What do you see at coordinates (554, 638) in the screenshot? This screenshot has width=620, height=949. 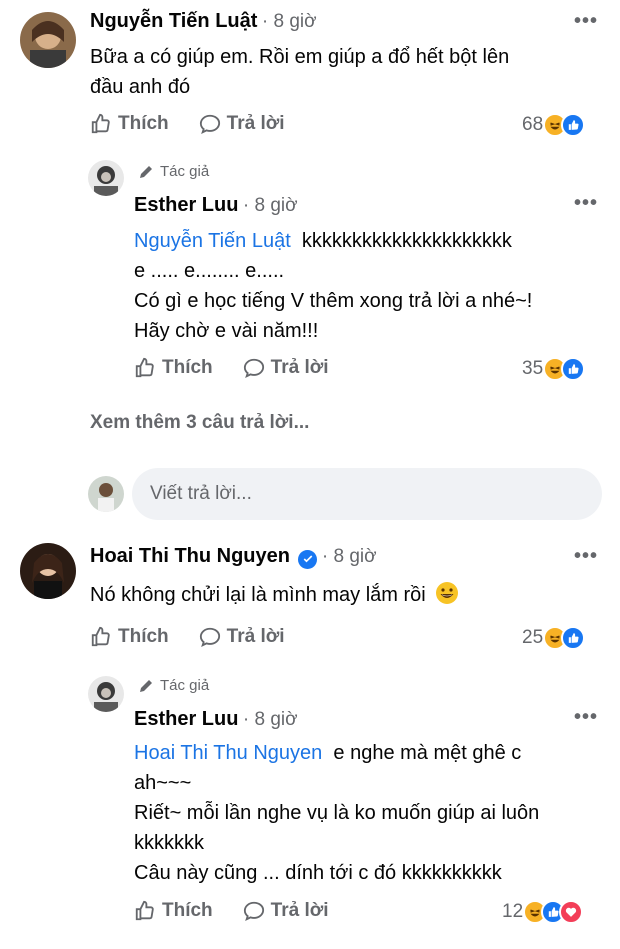 I see `reaction-summary: 25` at bounding box center [554, 638].